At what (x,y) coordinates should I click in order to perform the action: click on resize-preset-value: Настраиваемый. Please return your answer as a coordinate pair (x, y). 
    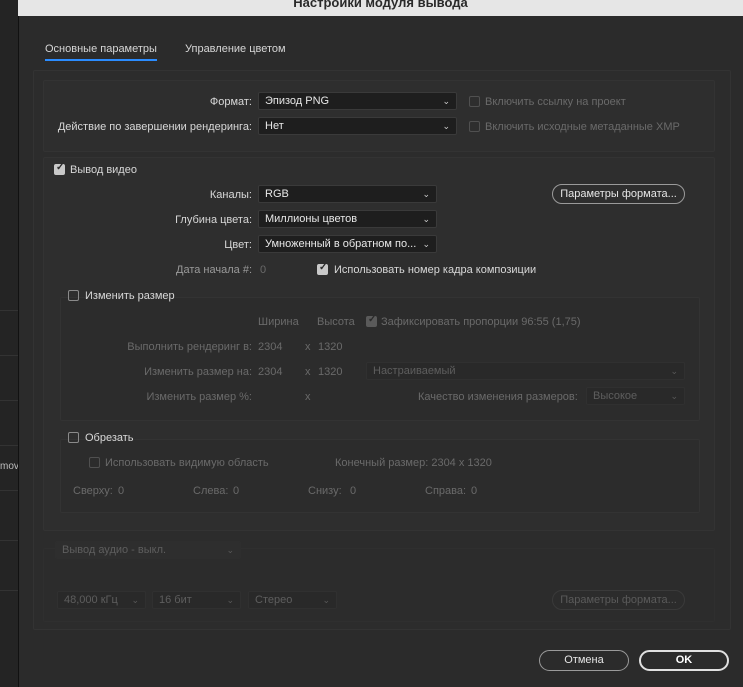
    Looking at the image, I should click on (414, 371).